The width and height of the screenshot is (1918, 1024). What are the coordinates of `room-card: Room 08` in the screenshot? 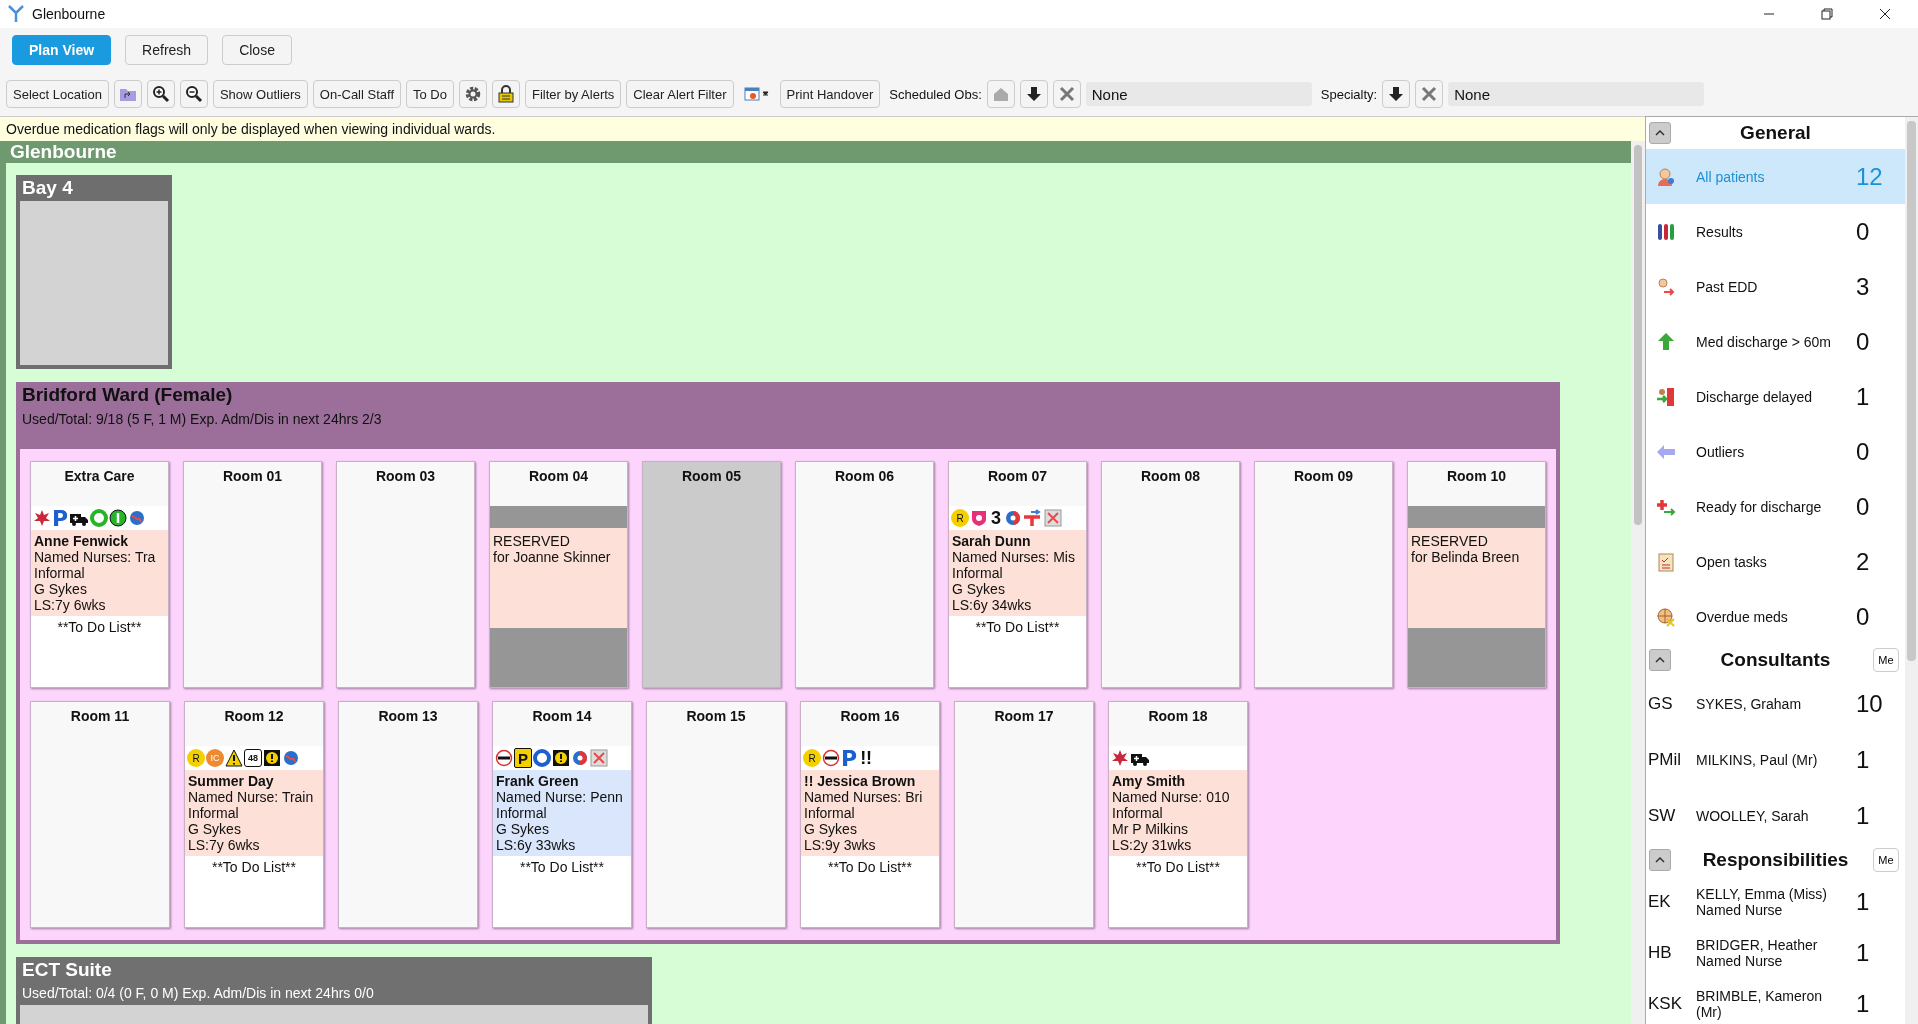 It's located at (1170, 574).